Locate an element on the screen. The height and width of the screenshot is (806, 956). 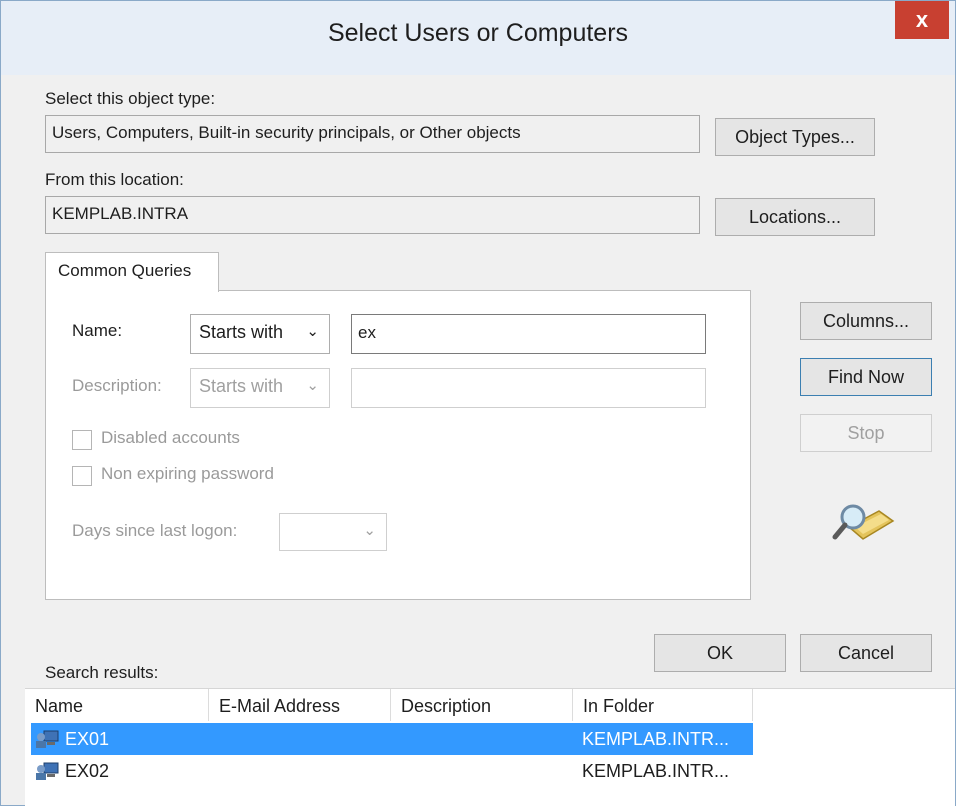
column-header-name: Name is located at coordinates (117, 705).